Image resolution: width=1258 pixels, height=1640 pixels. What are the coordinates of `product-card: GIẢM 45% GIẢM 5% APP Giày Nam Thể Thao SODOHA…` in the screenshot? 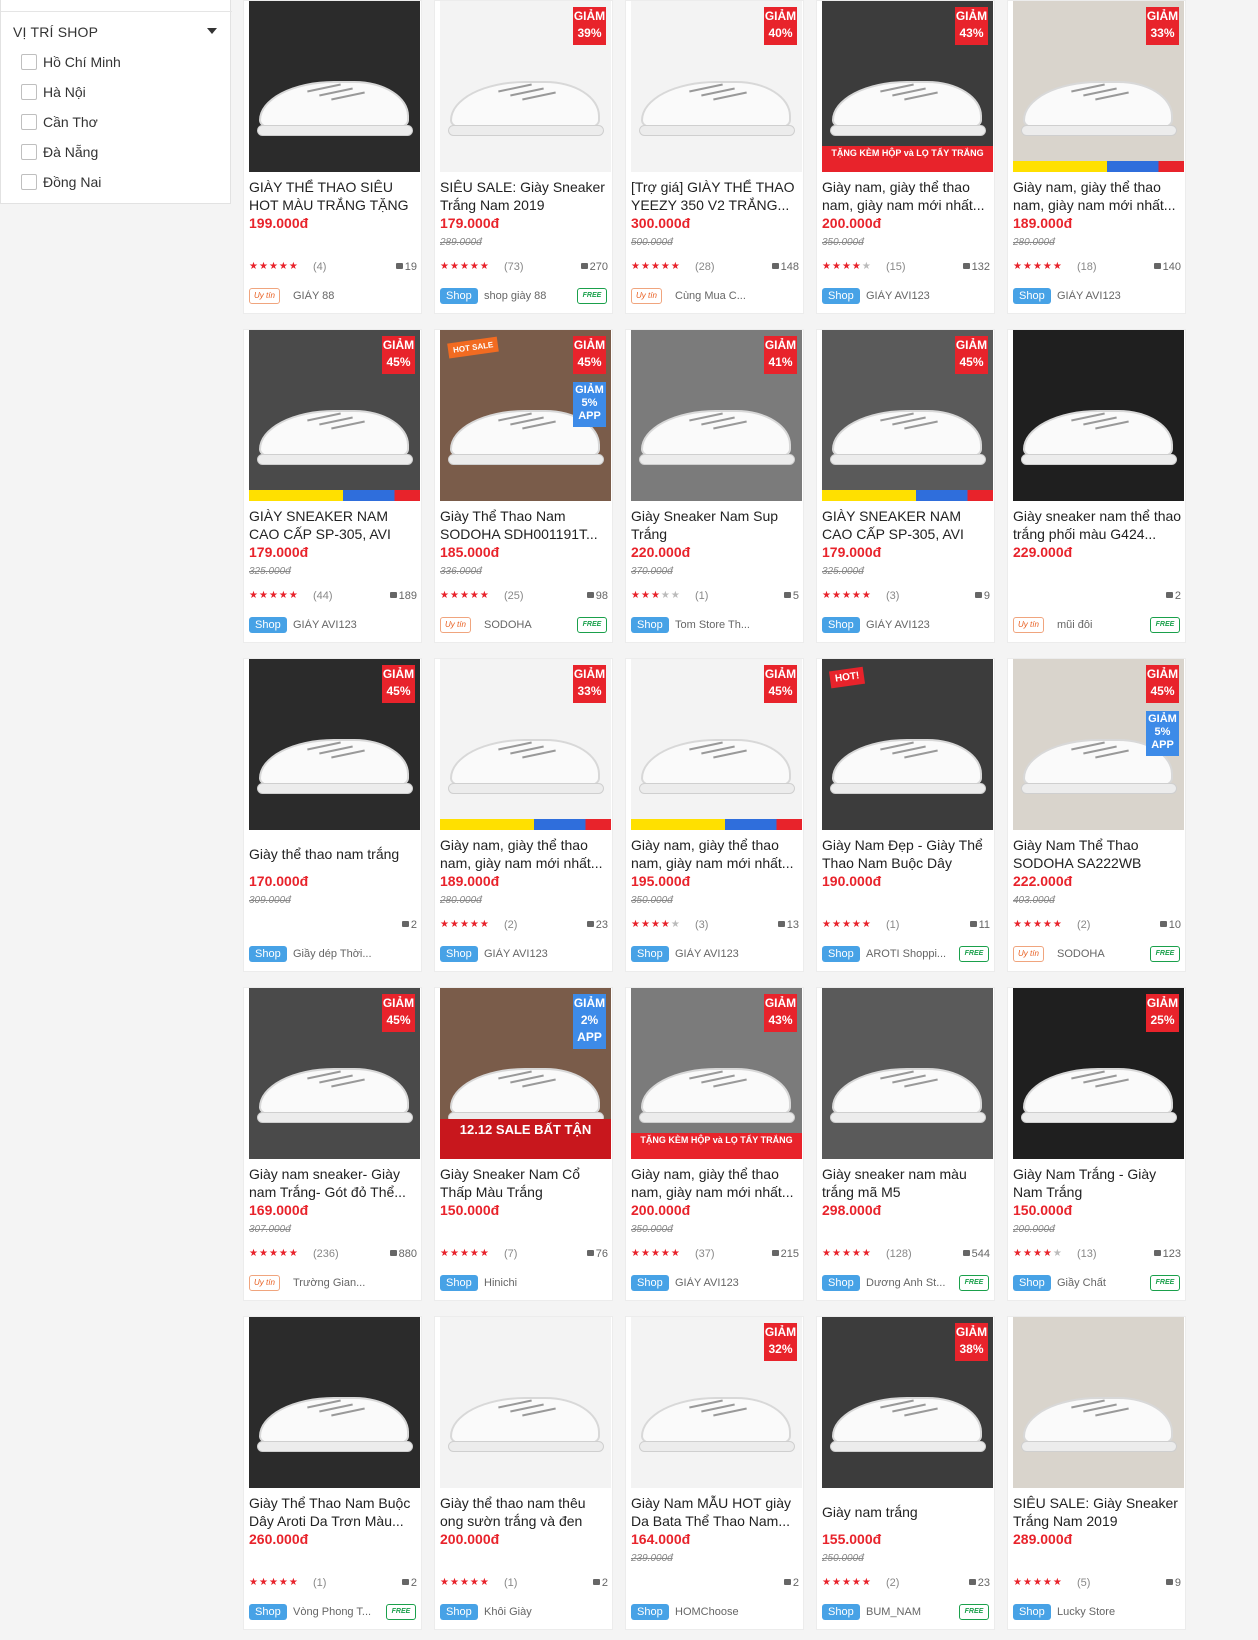 It's located at (1096, 815).